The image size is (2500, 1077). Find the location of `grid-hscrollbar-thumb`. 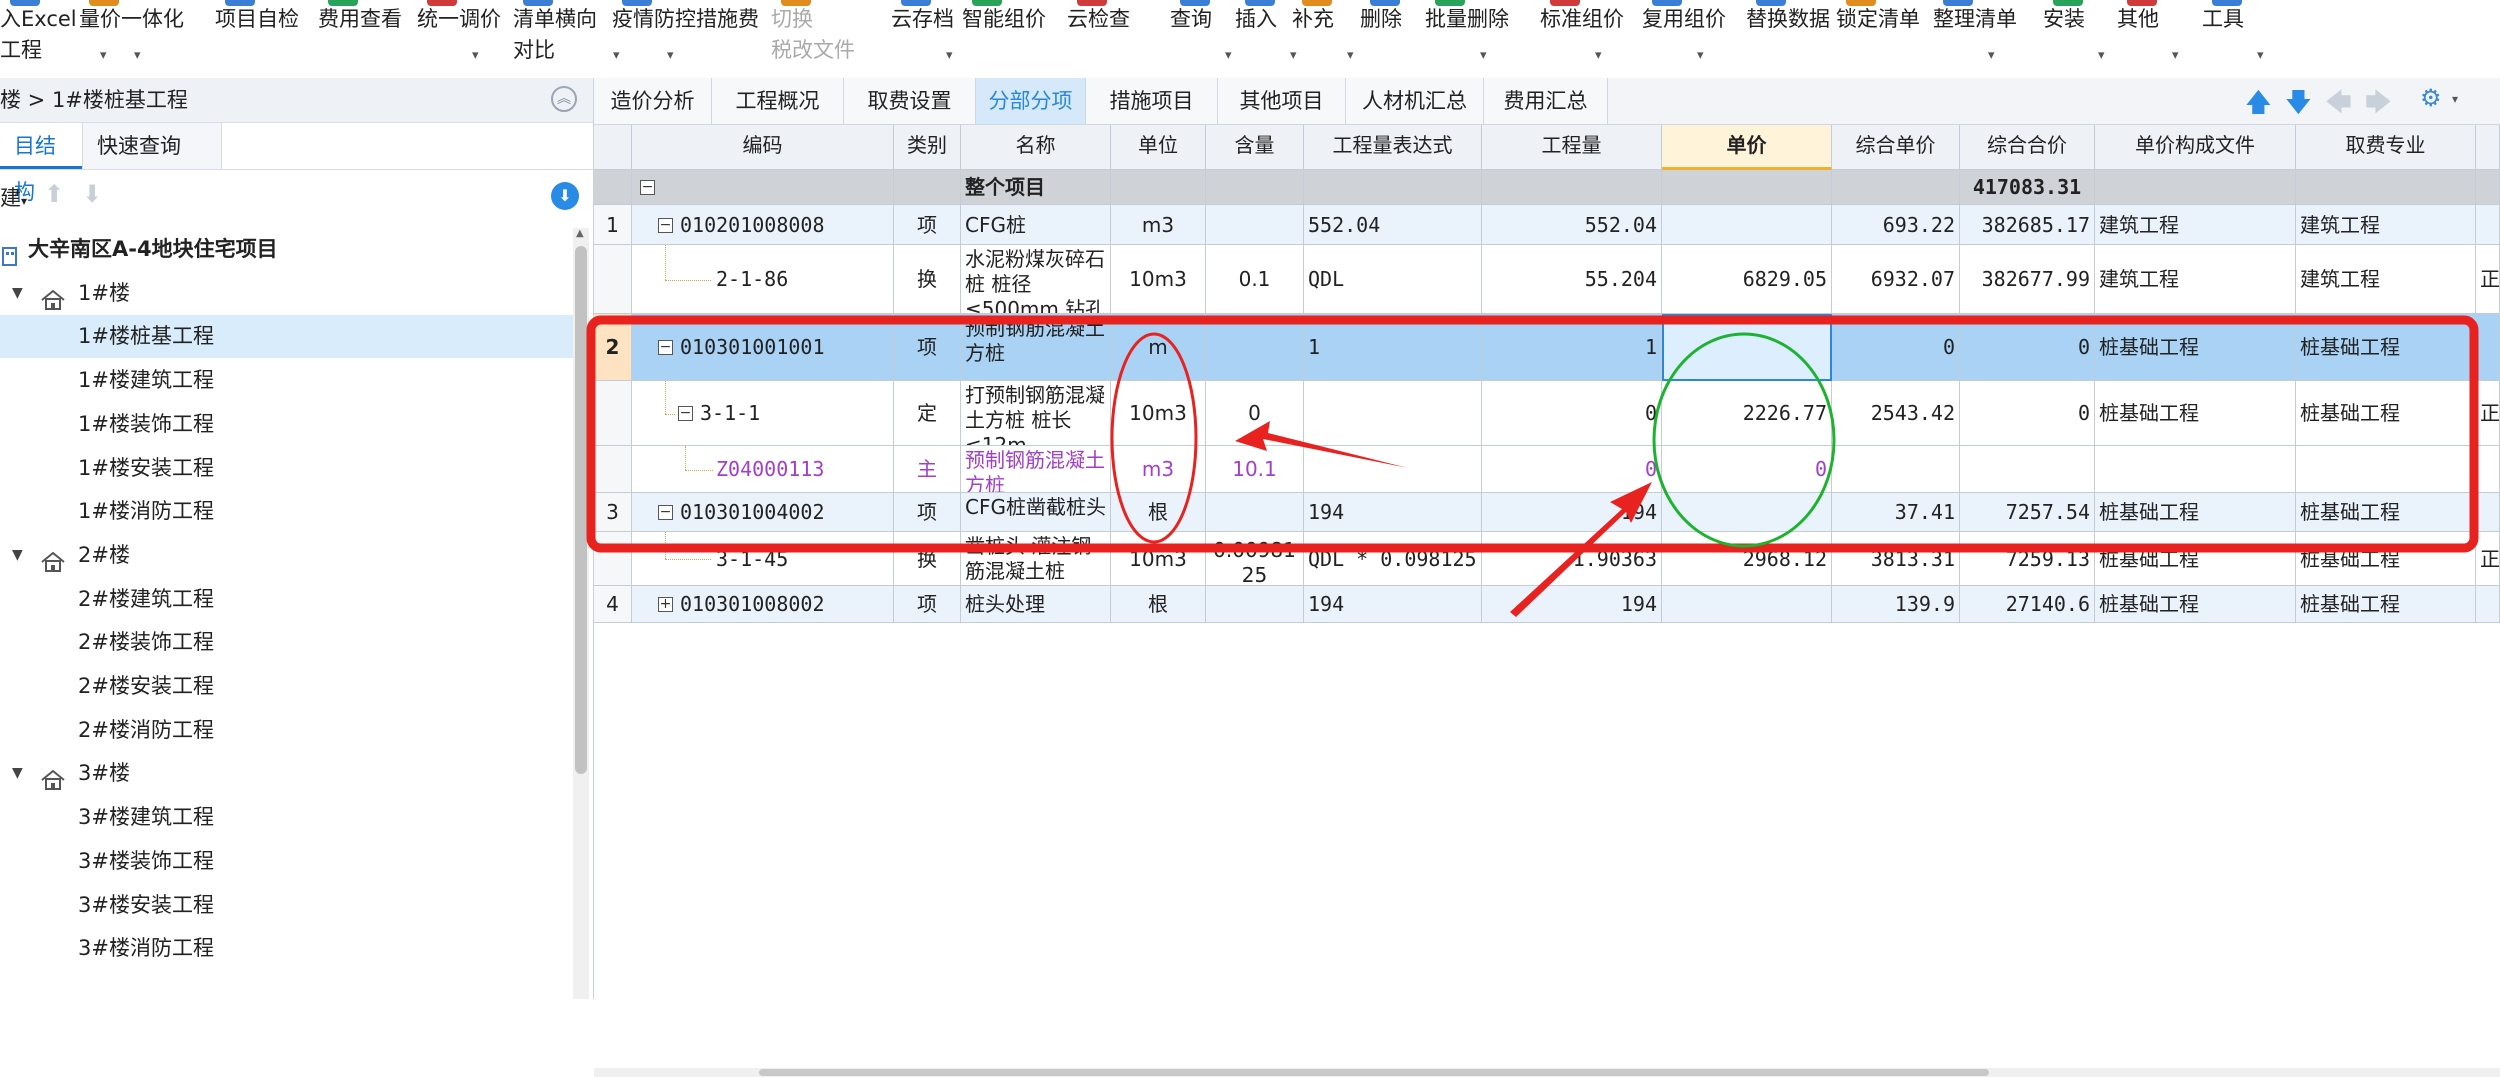

grid-hscrollbar-thumb is located at coordinates (1374, 1072).